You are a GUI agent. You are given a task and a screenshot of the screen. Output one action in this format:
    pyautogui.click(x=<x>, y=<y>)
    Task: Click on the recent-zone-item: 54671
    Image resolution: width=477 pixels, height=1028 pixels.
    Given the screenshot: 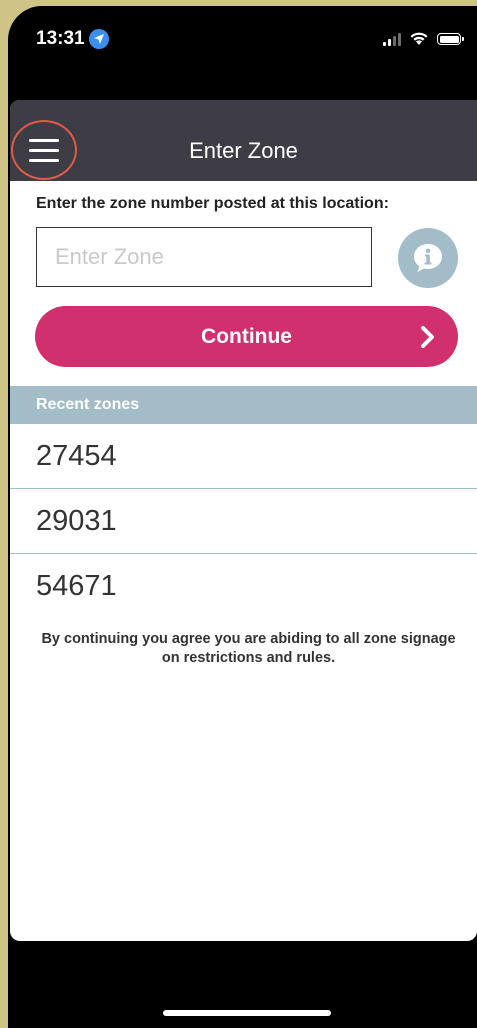 What is the action you would take?
    pyautogui.click(x=243, y=586)
    